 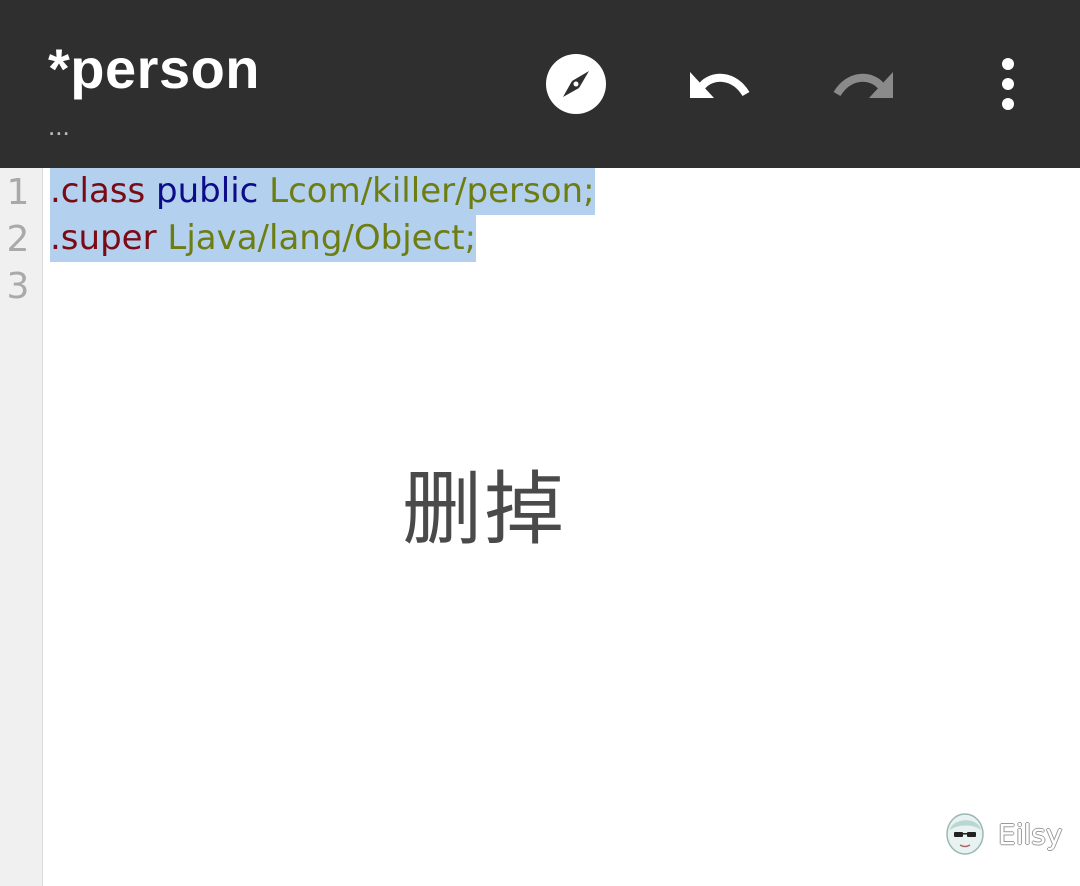 I want to click on line-number: 2, so click(x=18, y=239).